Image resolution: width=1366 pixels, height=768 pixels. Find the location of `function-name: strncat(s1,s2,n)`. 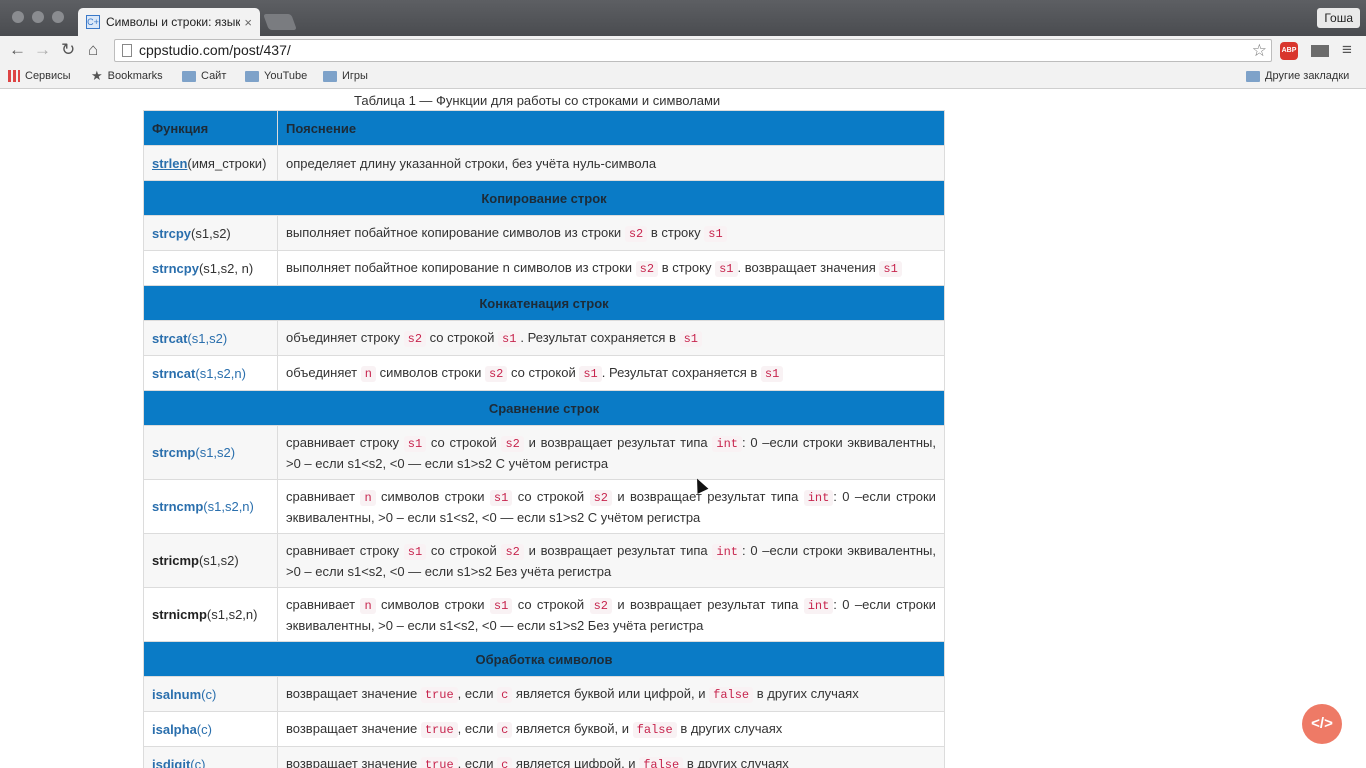

function-name: strncat(s1,s2,n) is located at coordinates (210, 373).